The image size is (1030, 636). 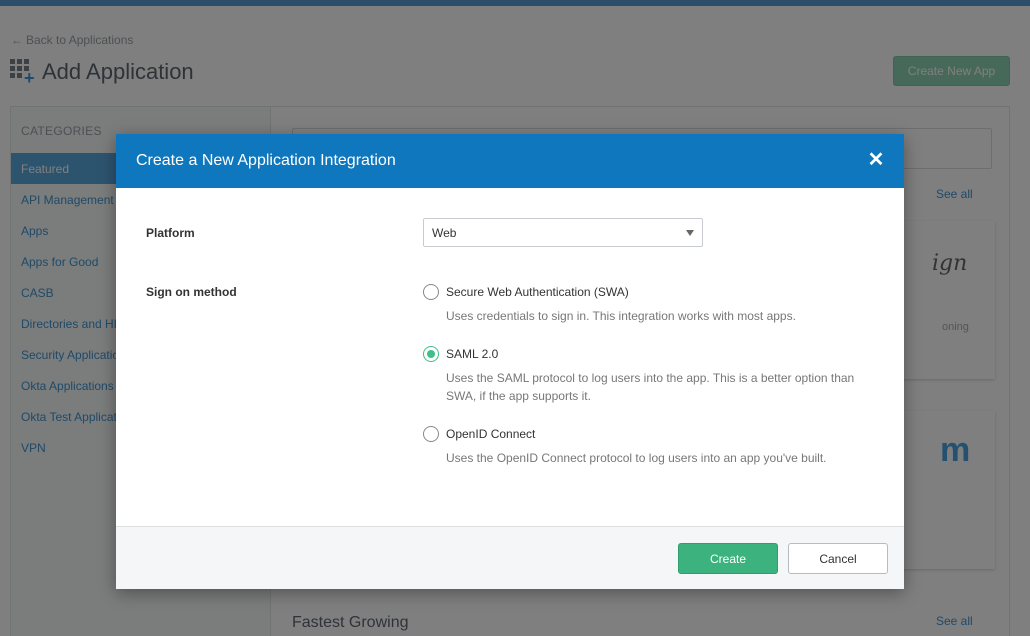 What do you see at coordinates (170, 233) in the screenshot?
I see `platform-label: Platform` at bounding box center [170, 233].